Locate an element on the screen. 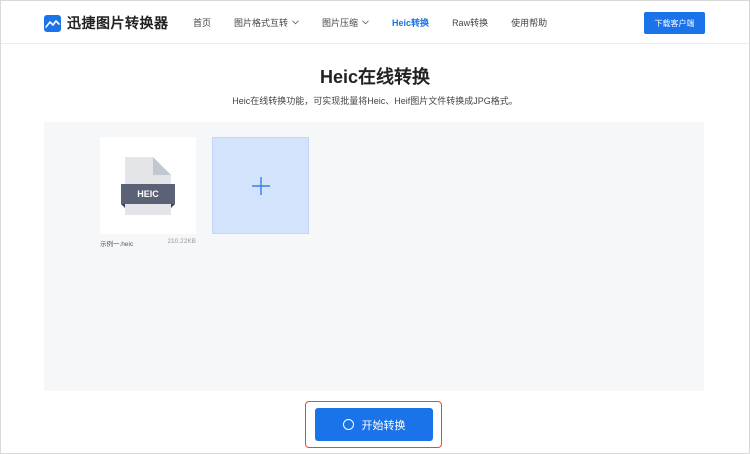 The image size is (750, 454). file-card: HEIC is located at coordinates (148, 185).